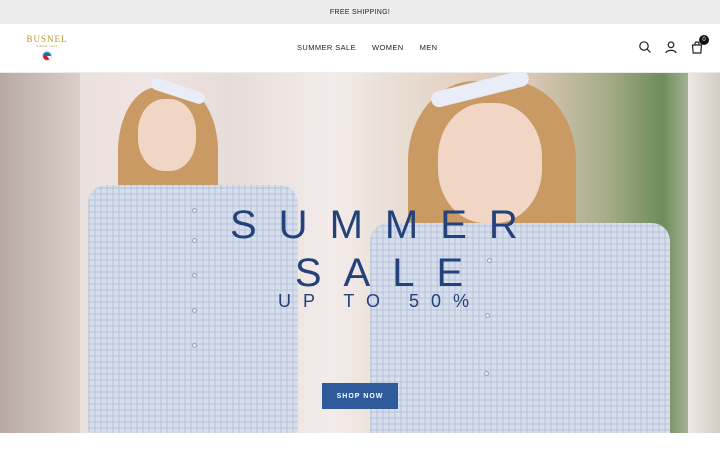  Describe the element at coordinates (645, 47) in the screenshot. I see `search-icon` at that location.